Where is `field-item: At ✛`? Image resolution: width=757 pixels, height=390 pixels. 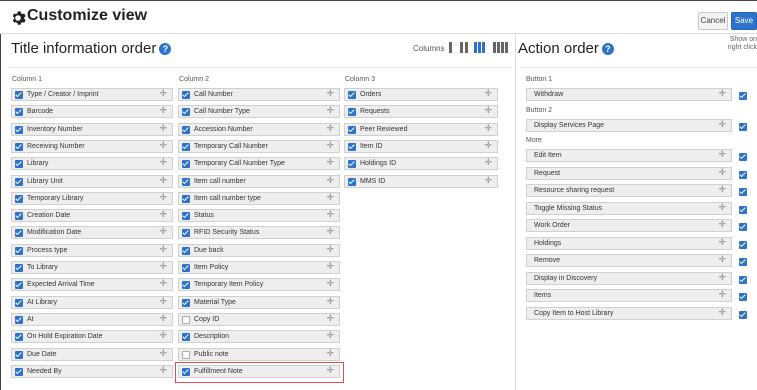 field-item: At ✛ is located at coordinates (92, 319).